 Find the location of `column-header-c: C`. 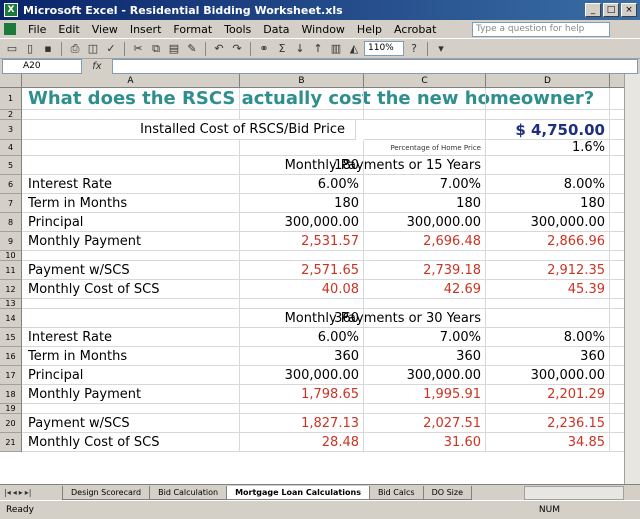

column-header-c: C is located at coordinates (425, 81).